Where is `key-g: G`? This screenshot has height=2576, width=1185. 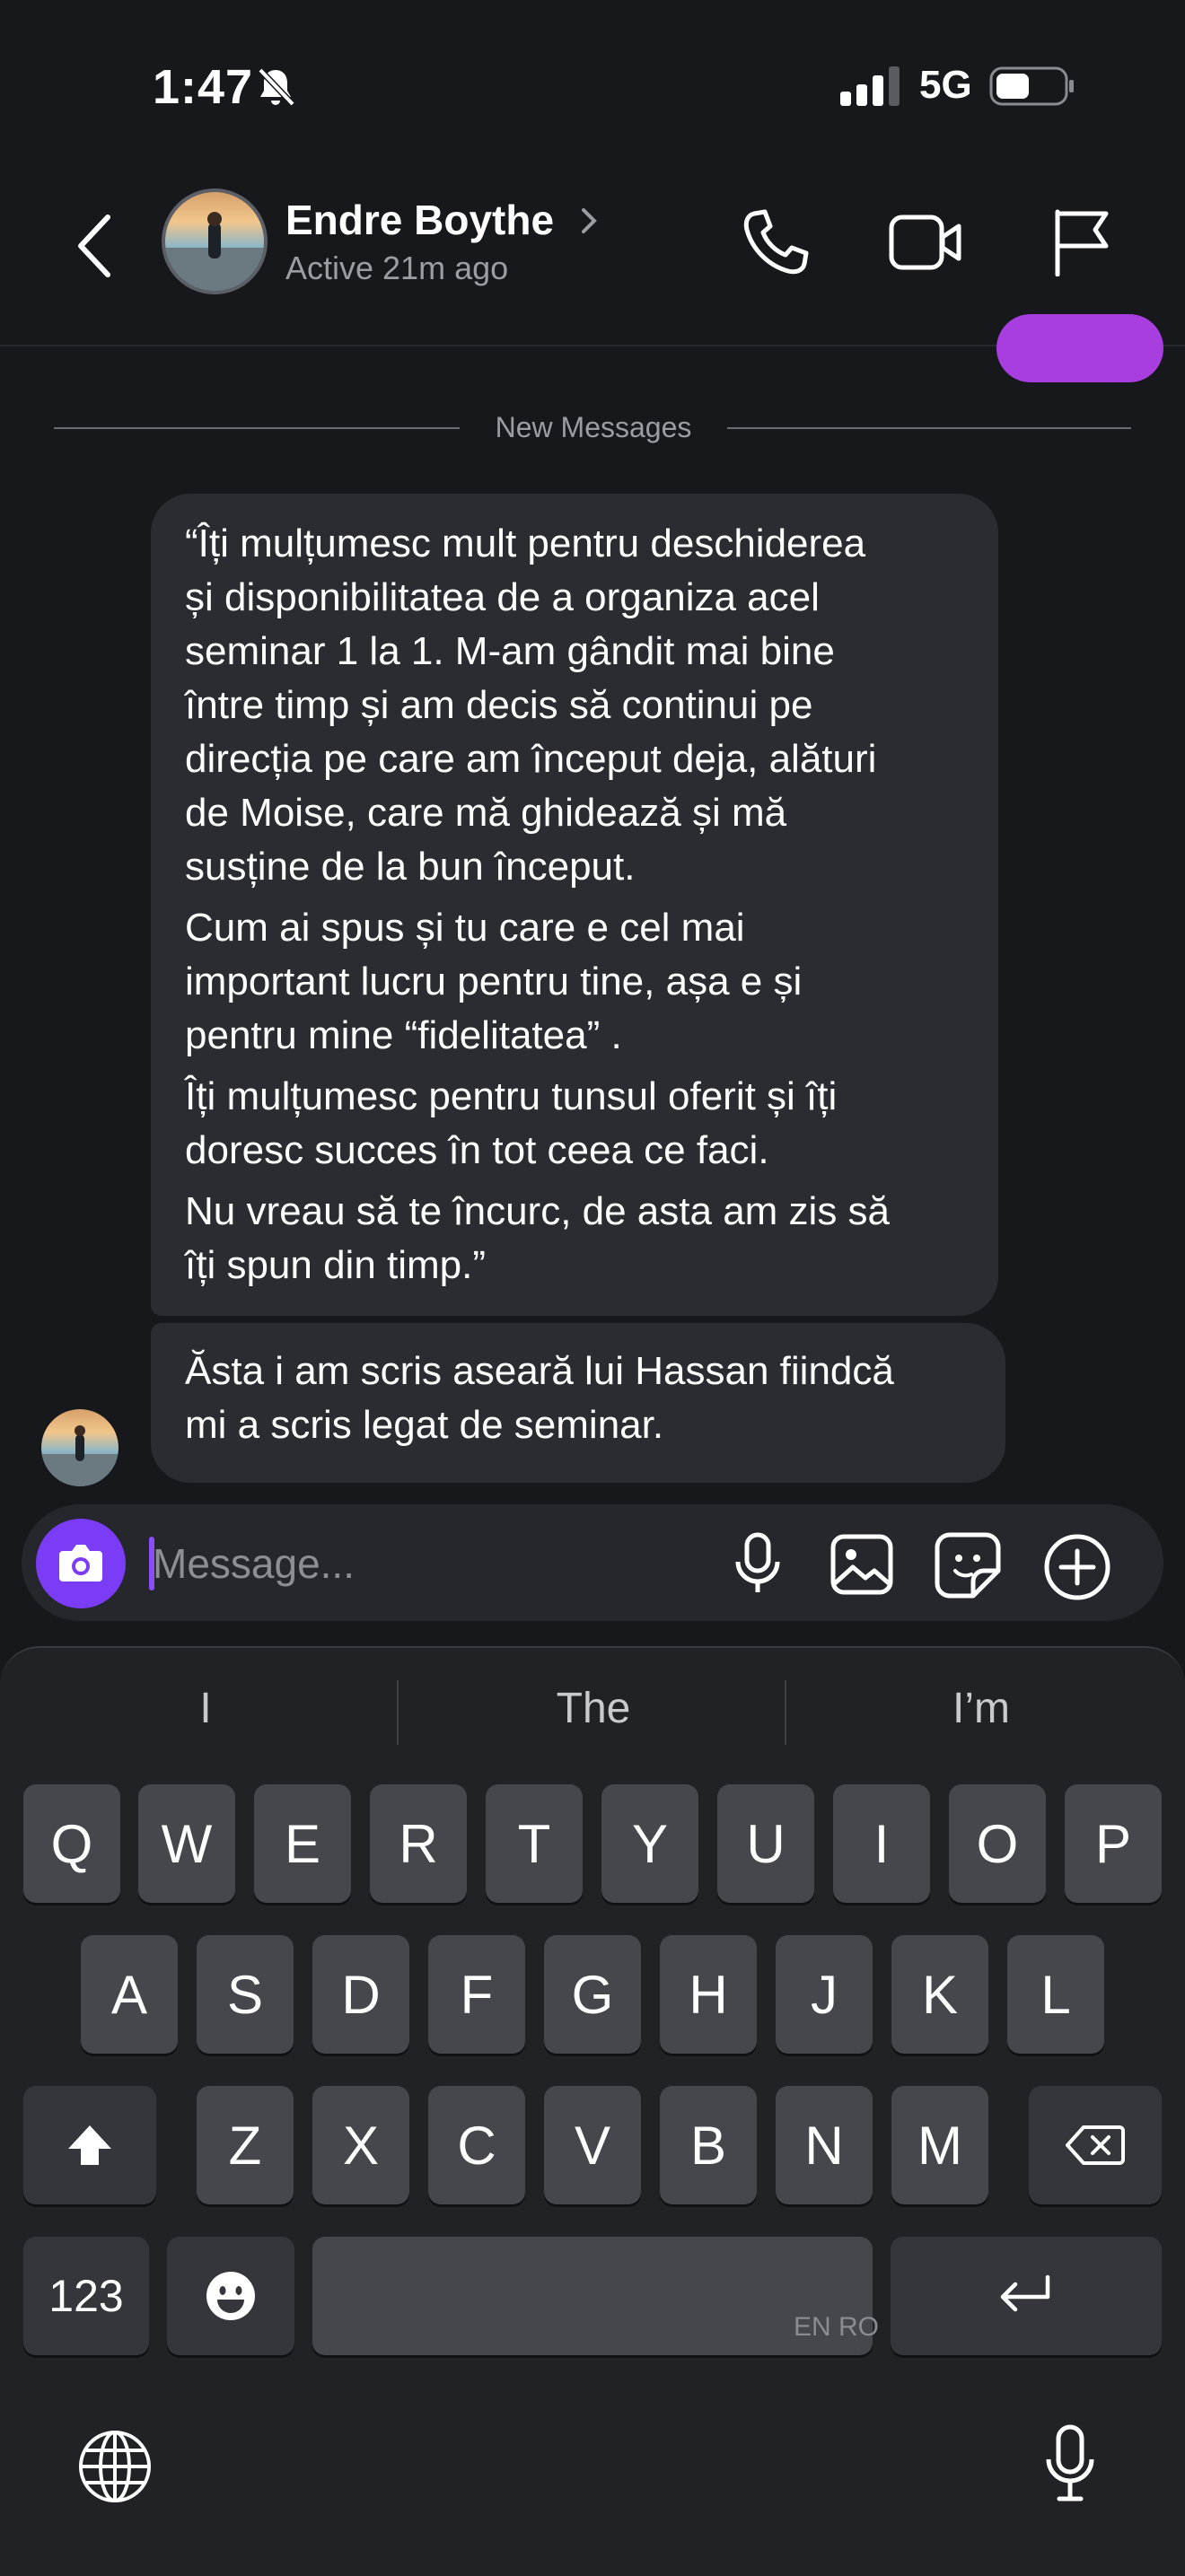
key-g: G is located at coordinates (592, 1994).